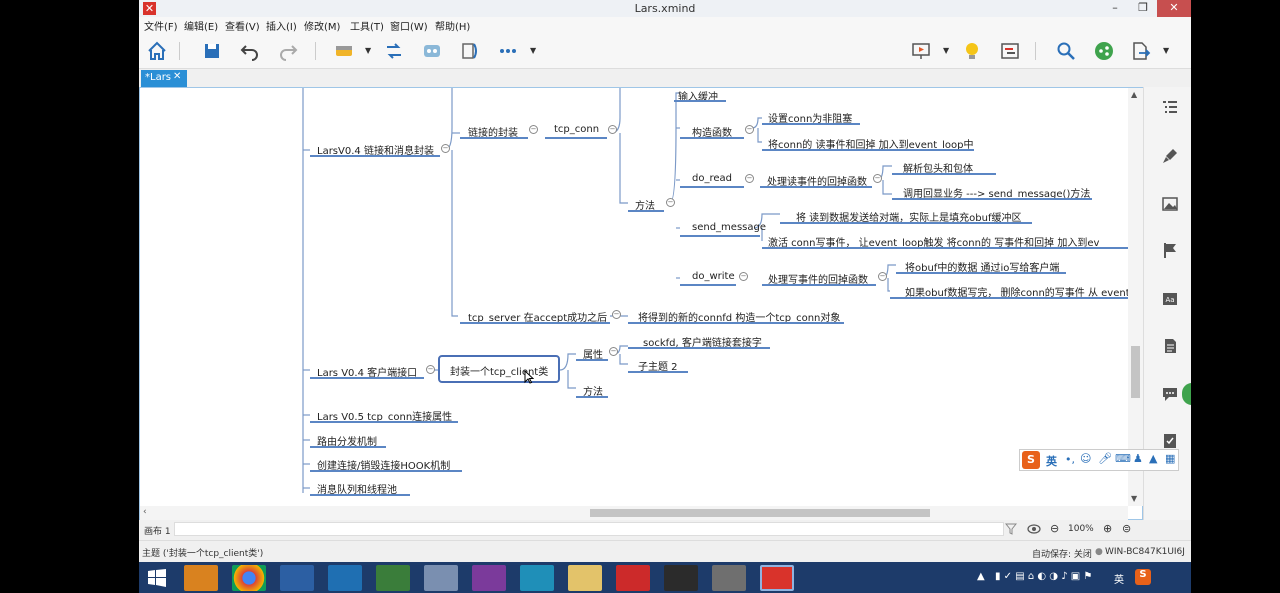 The width and height of the screenshot is (1280, 593). Describe the element at coordinates (1107, 528) in the screenshot. I see `zoom-in-icon: ⊕` at that location.